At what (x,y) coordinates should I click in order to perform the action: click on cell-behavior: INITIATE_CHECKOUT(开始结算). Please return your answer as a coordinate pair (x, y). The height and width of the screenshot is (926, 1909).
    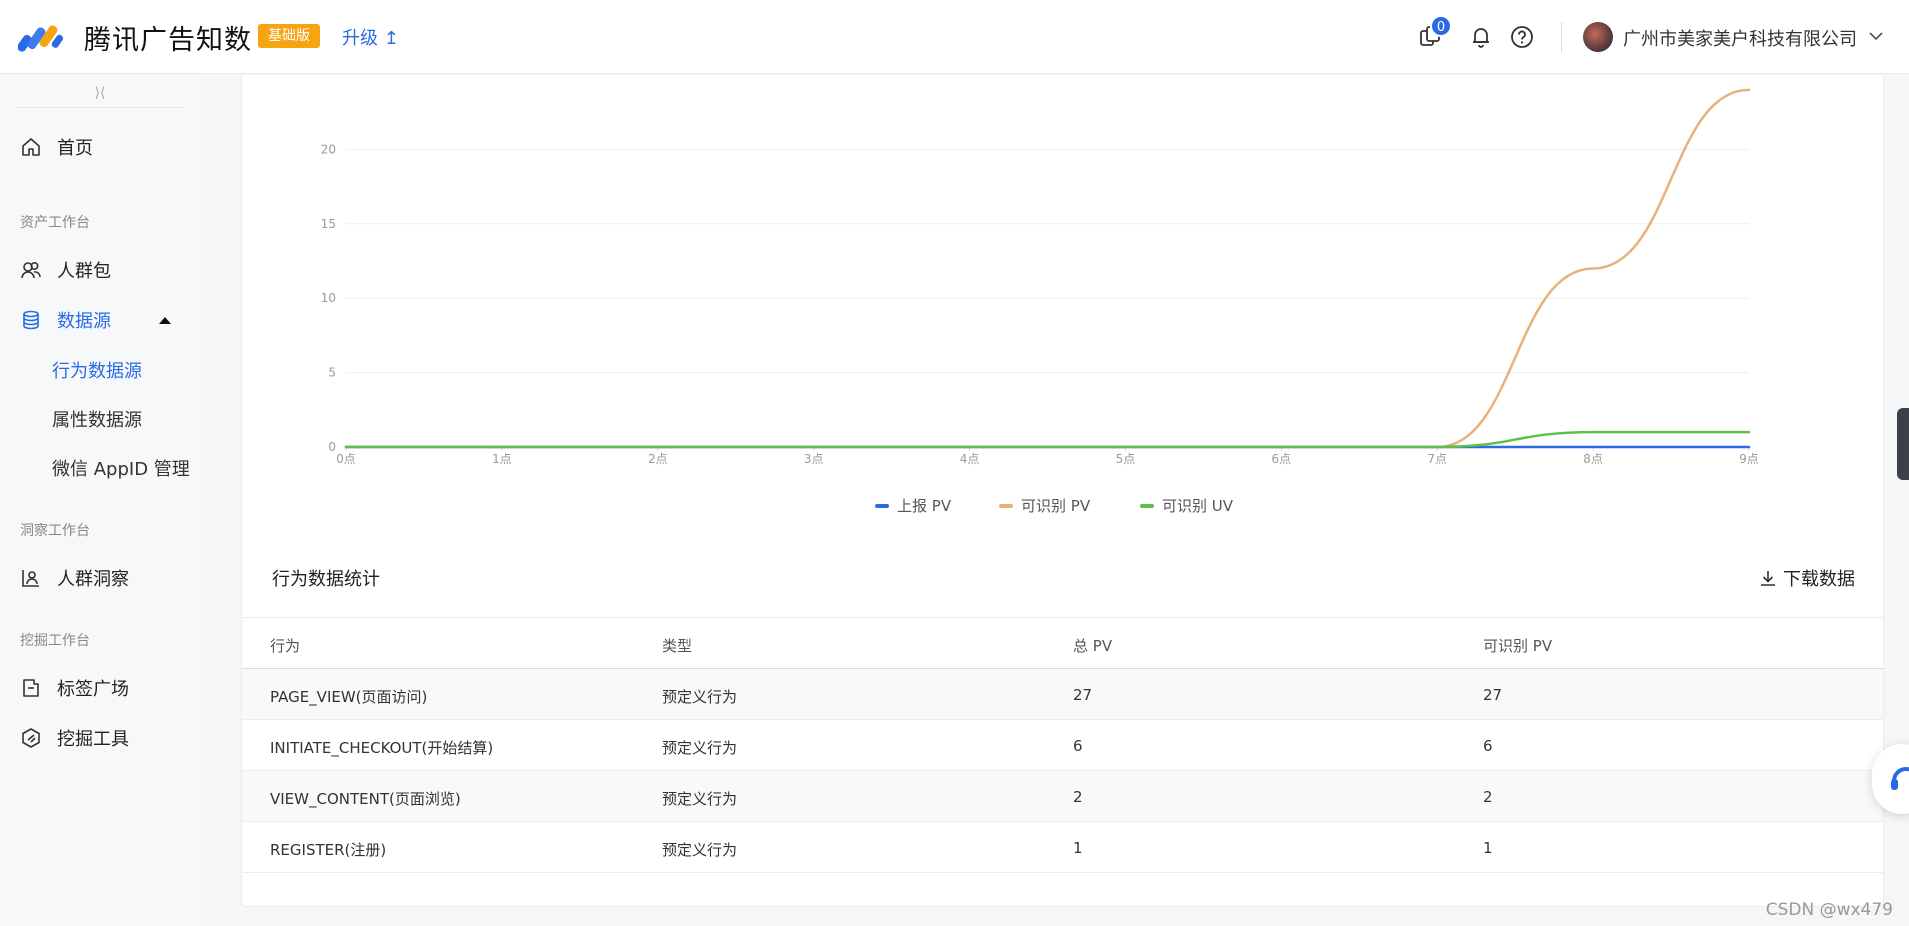
    Looking at the image, I should click on (382, 748).